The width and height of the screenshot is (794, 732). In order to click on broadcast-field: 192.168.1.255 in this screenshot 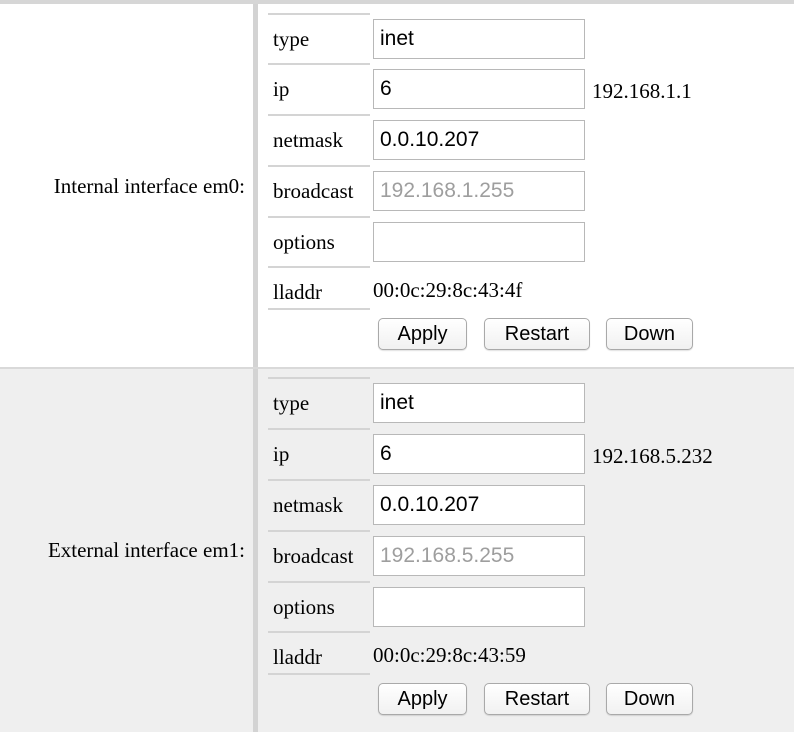, I will do `click(479, 191)`.